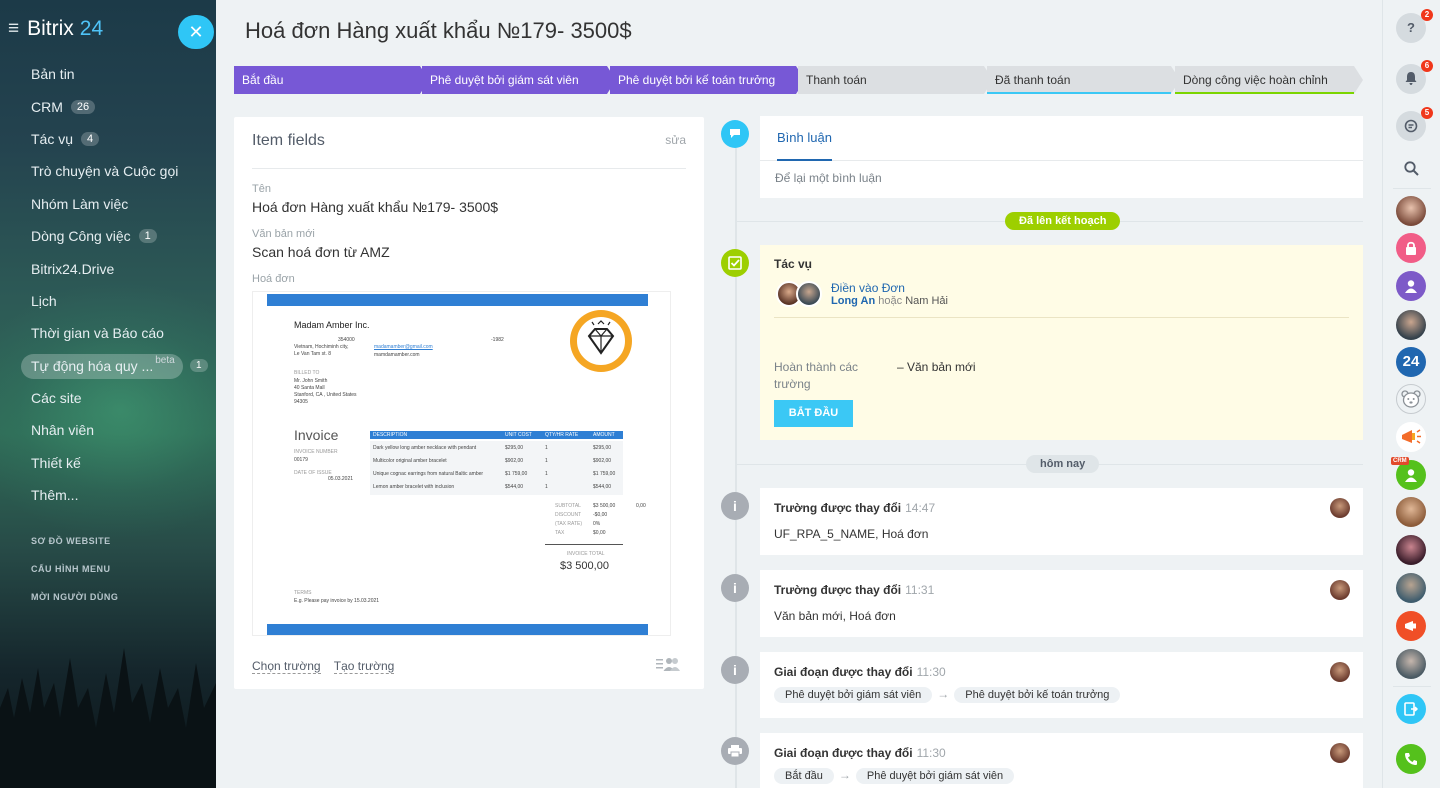 The width and height of the screenshot is (1440, 788). Describe the element at coordinates (804, 137) in the screenshot. I see `tab-comment: Bình luận` at that location.